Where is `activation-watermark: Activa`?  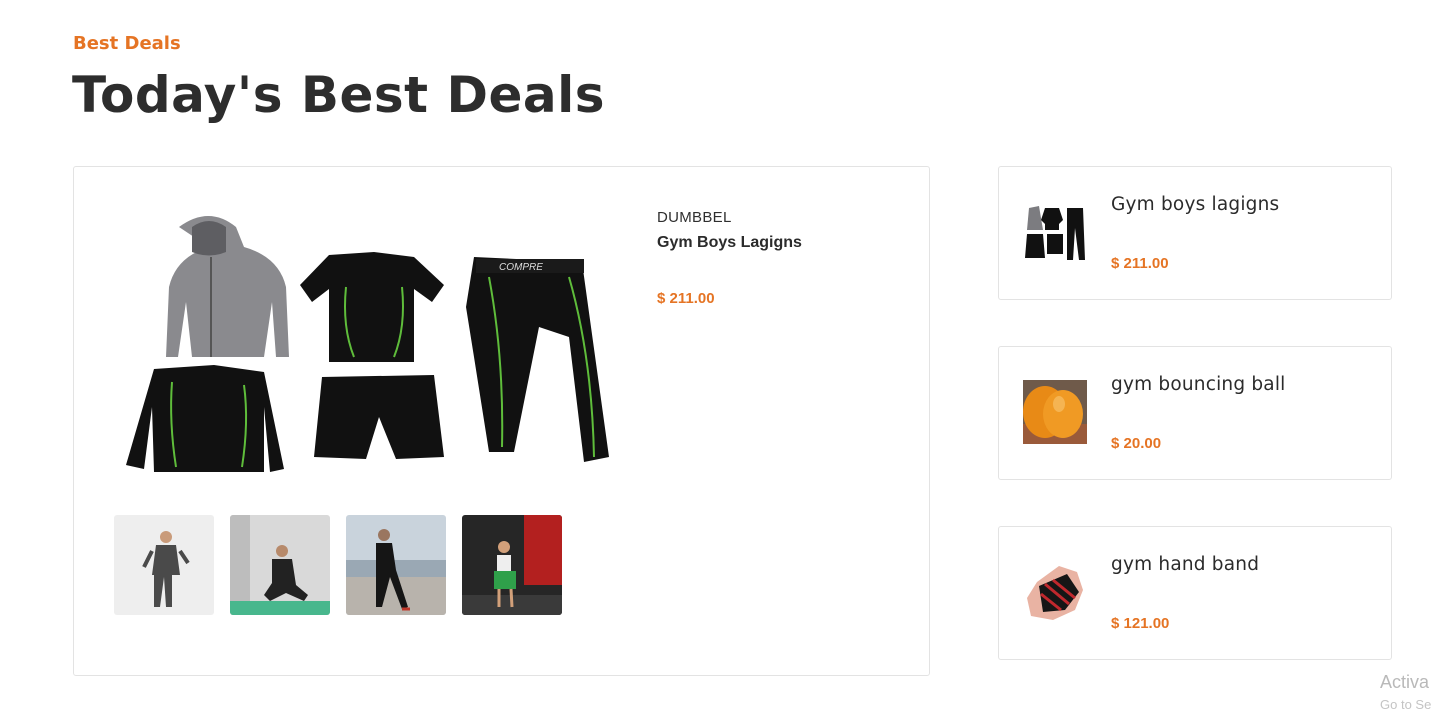 activation-watermark: Activa is located at coordinates (1405, 682).